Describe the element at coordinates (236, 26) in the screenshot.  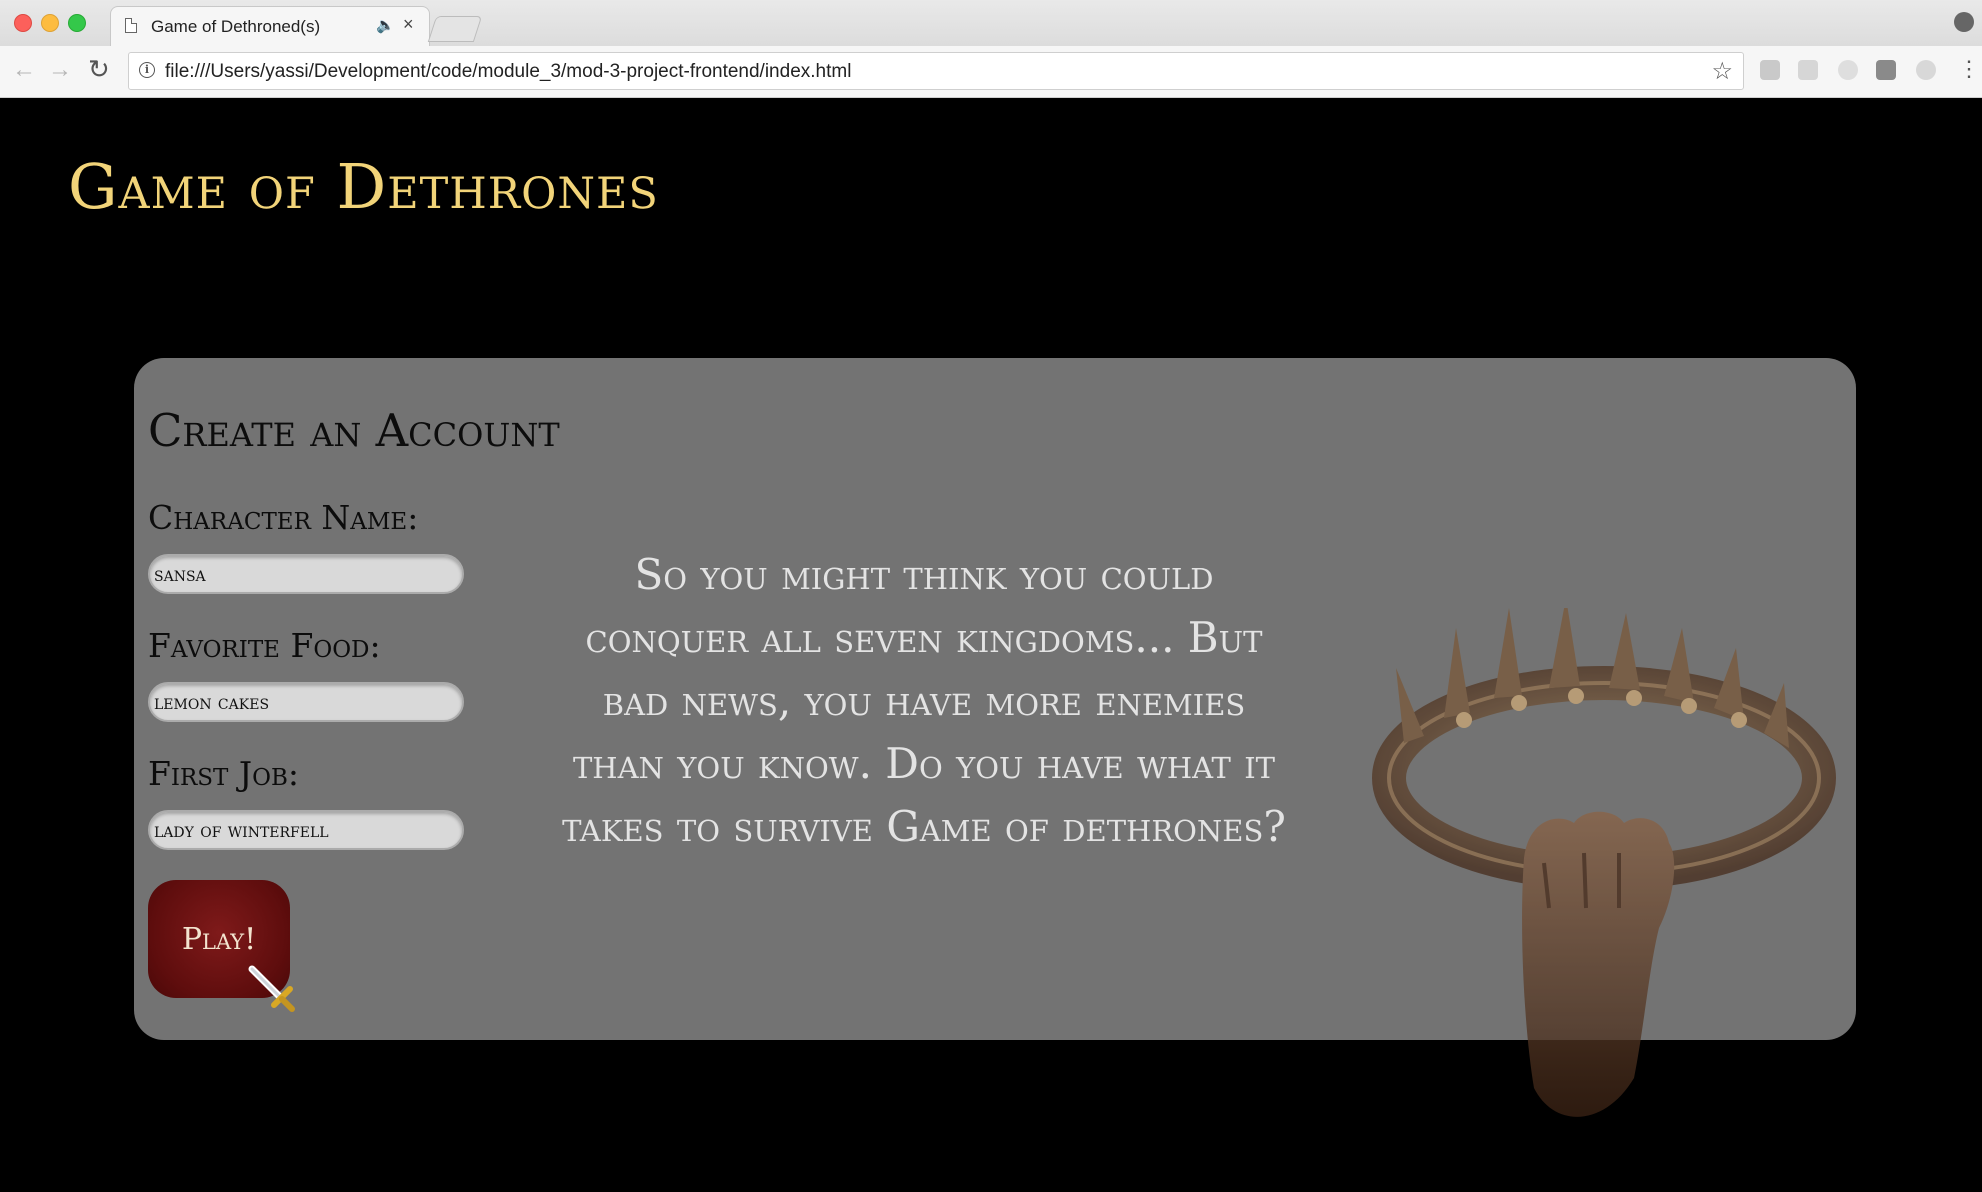
I see `tab-title: Game of Dethroned(s)` at that location.